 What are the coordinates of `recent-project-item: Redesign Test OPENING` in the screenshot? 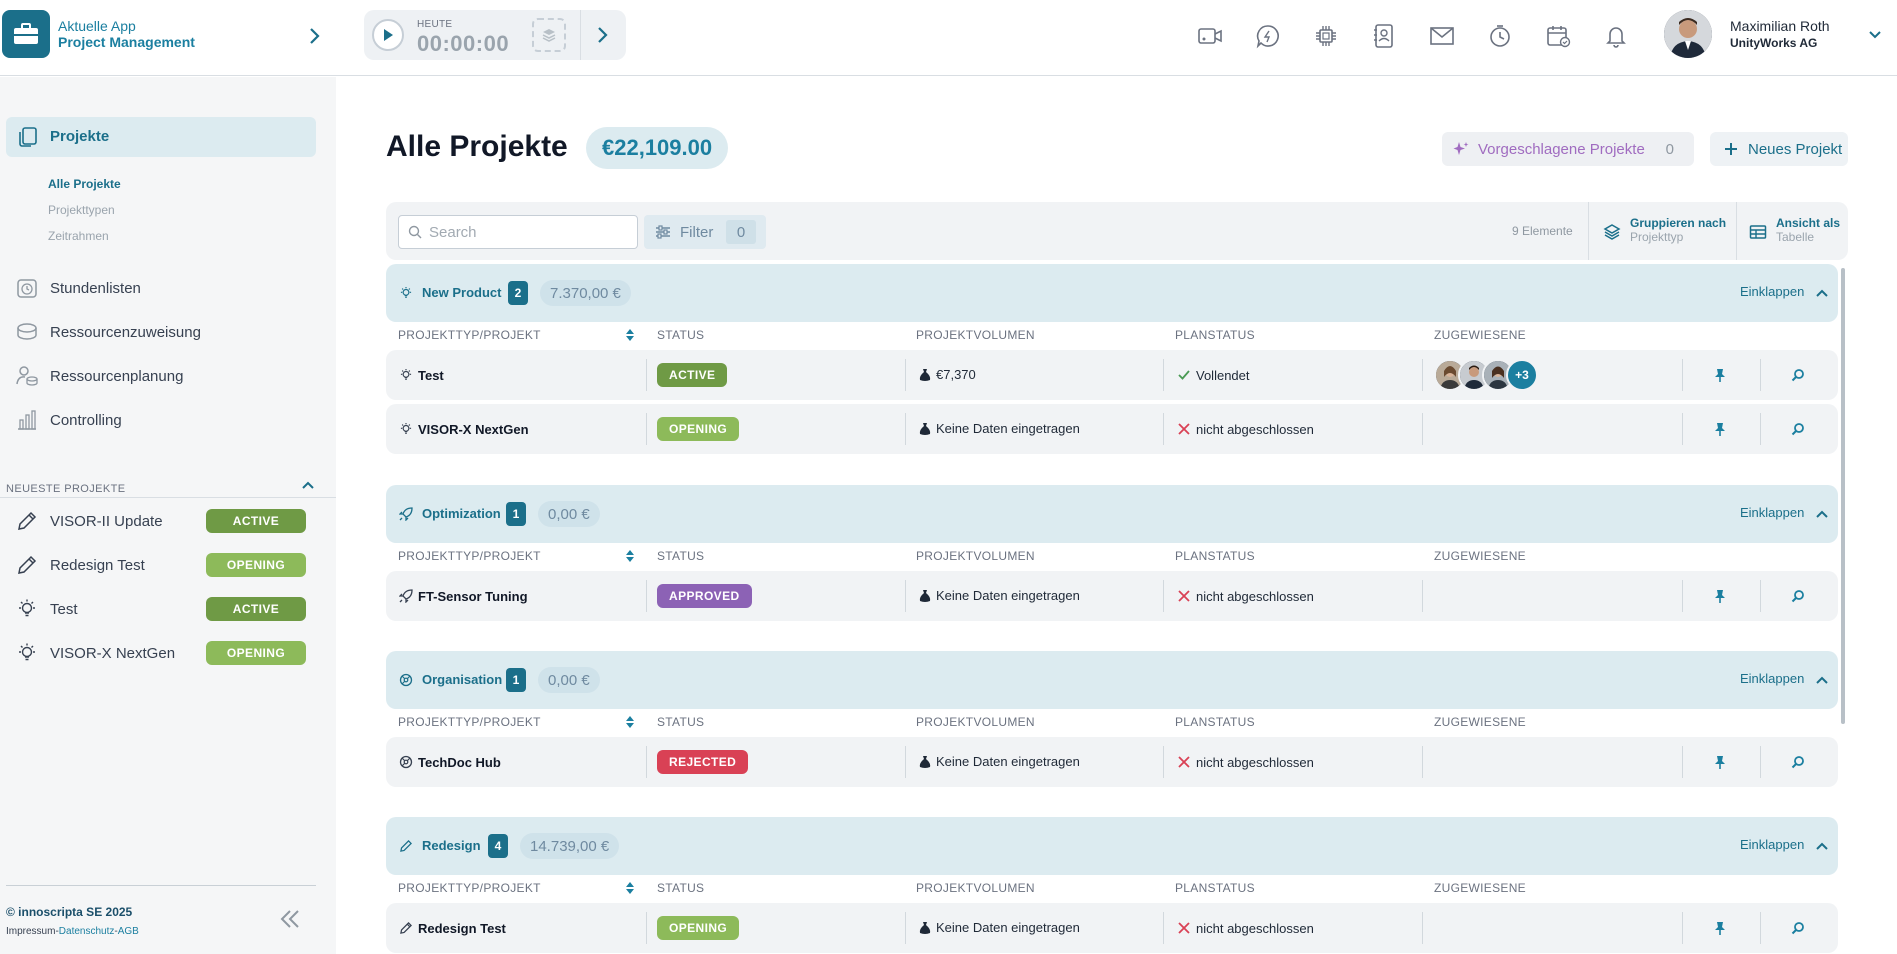 It's located at (164, 565).